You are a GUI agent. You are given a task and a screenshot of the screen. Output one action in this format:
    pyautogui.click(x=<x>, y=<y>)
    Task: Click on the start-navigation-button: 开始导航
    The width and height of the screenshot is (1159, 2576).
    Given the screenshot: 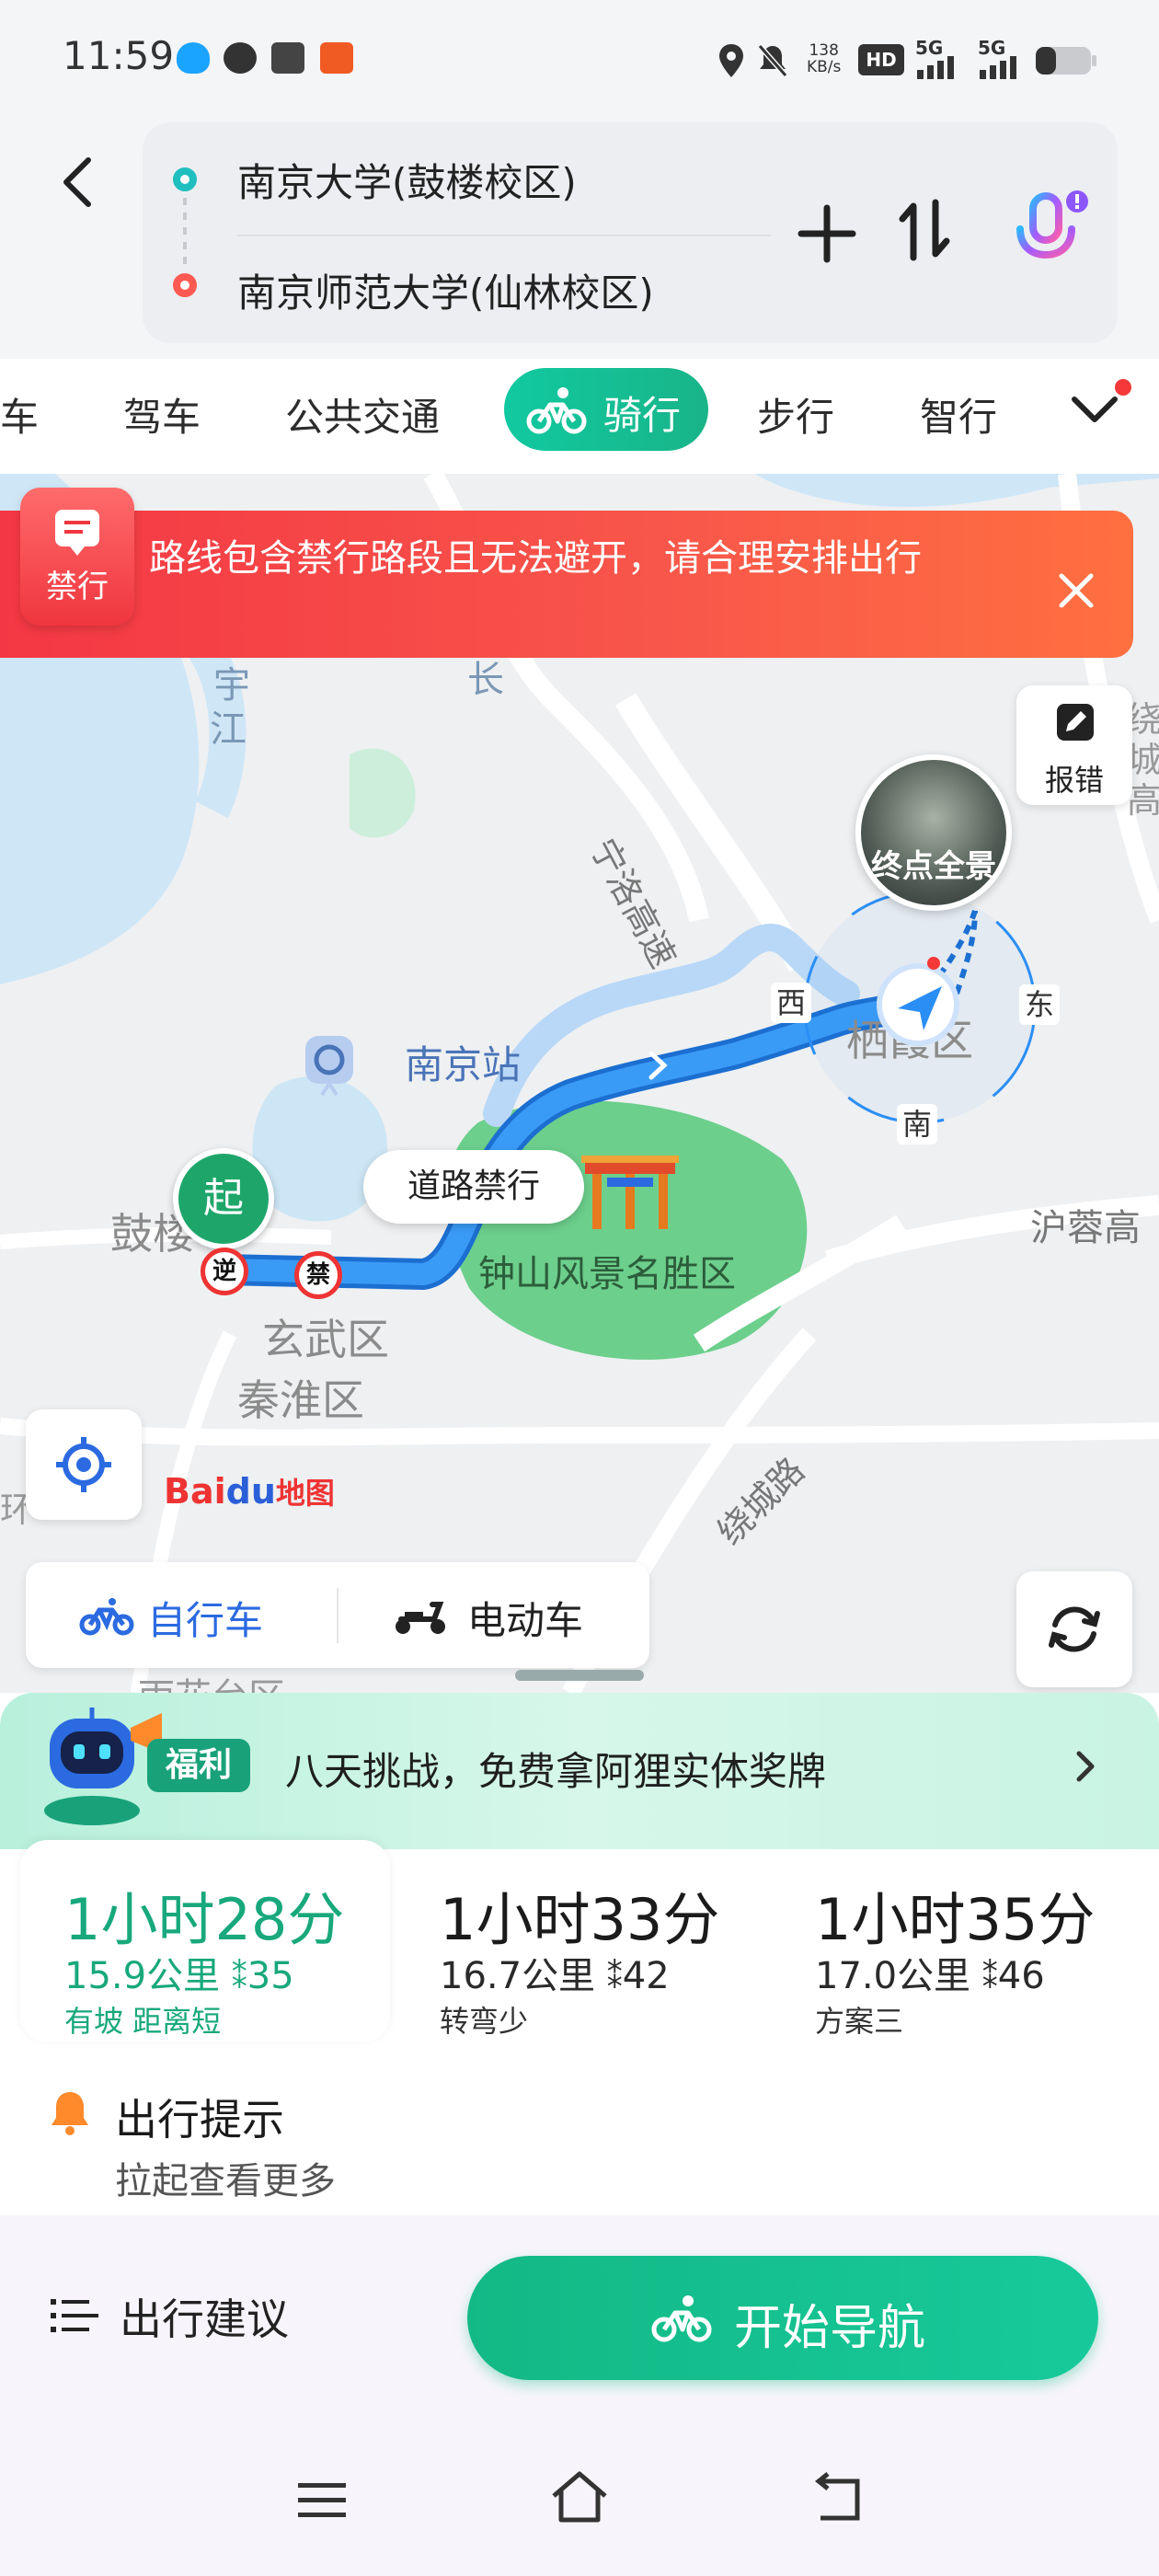 What is the action you would take?
    pyautogui.click(x=782, y=2318)
    